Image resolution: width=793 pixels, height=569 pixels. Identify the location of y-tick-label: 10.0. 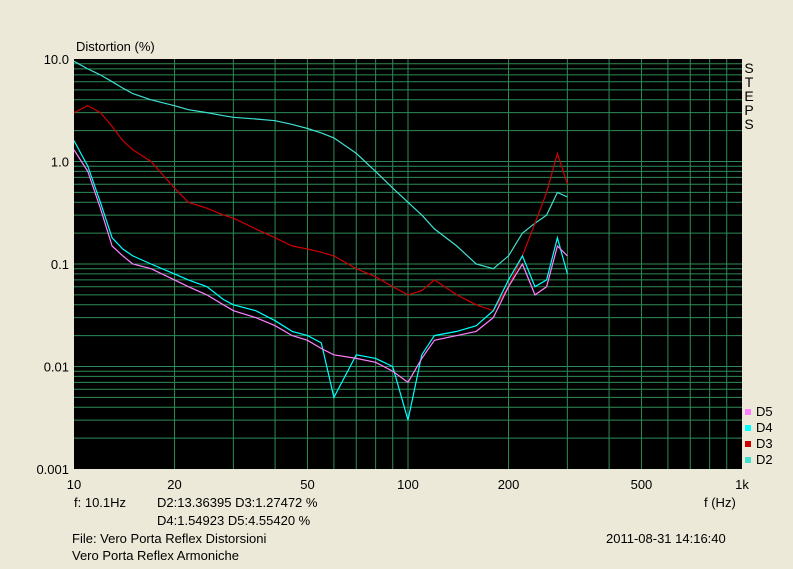
(56, 59).